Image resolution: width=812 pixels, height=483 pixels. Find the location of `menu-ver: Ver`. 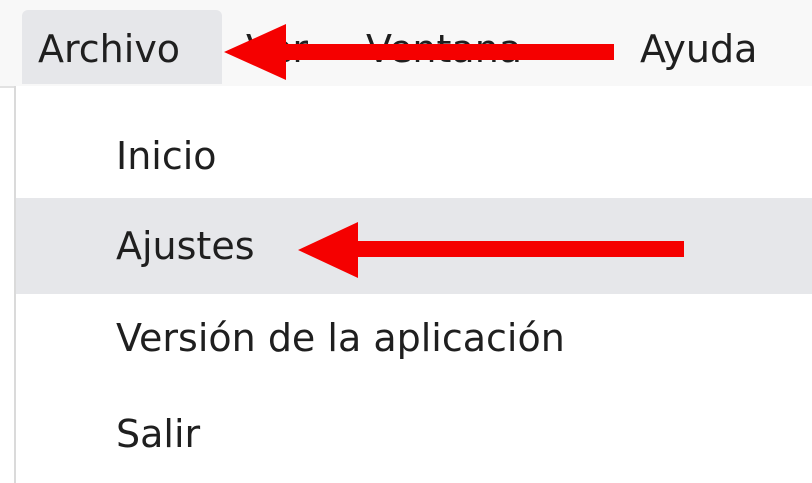

menu-ver: Ver is located at coordinates (277, 47).